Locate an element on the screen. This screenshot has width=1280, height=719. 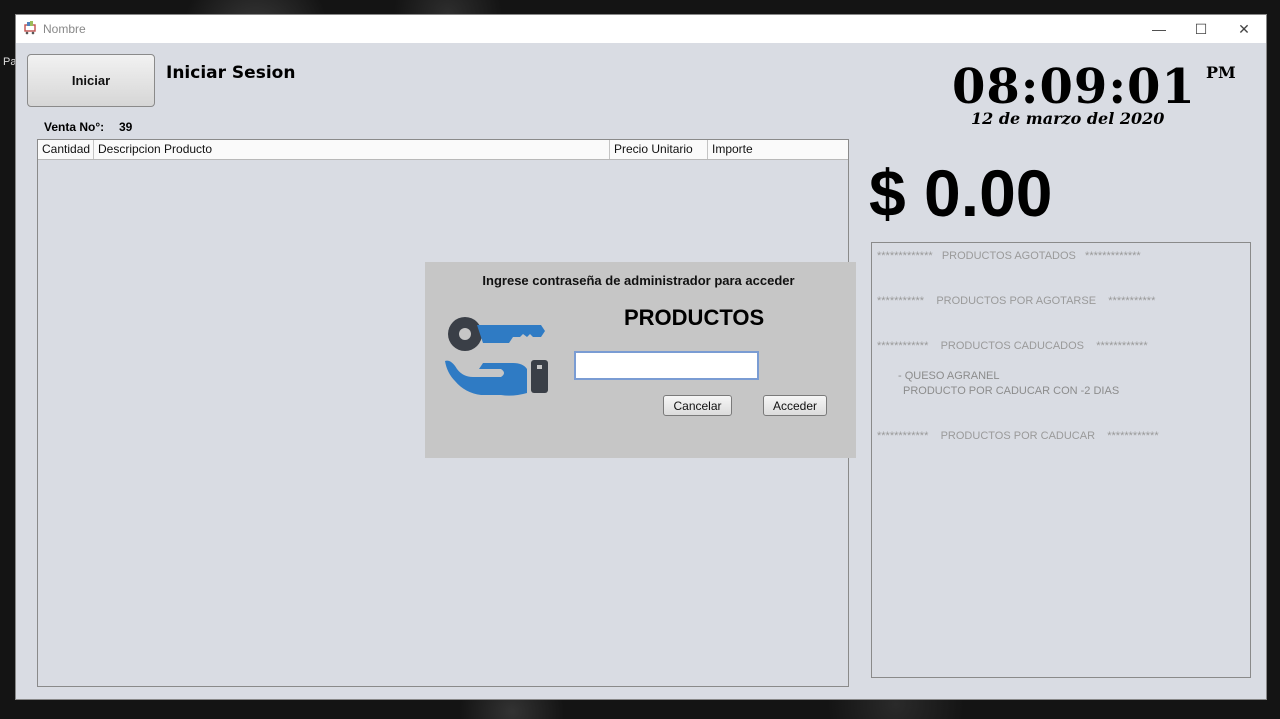
iniciar-button: Iniciar is located at coordinates (91, 80).